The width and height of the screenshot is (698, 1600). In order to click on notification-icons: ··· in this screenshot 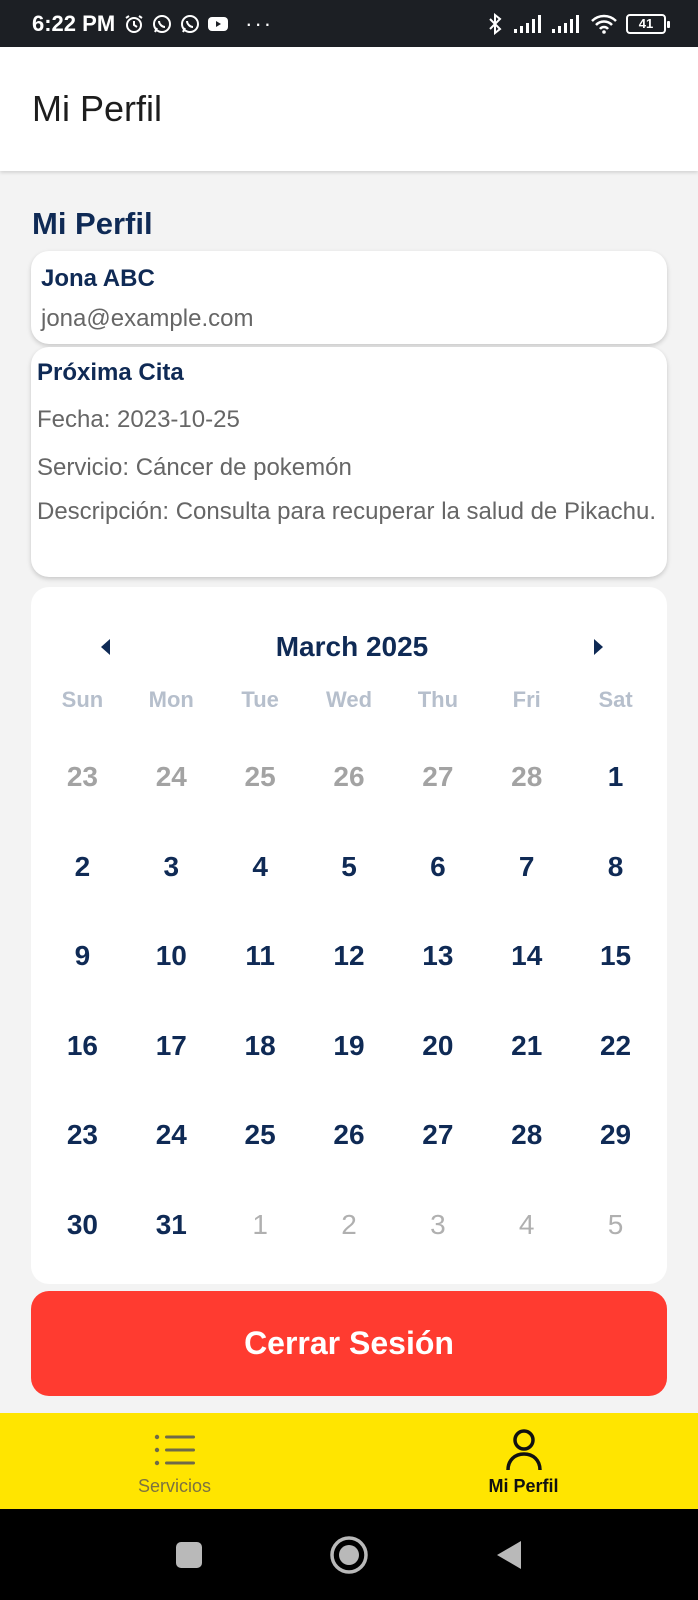, I will do `click(198, 24)`.